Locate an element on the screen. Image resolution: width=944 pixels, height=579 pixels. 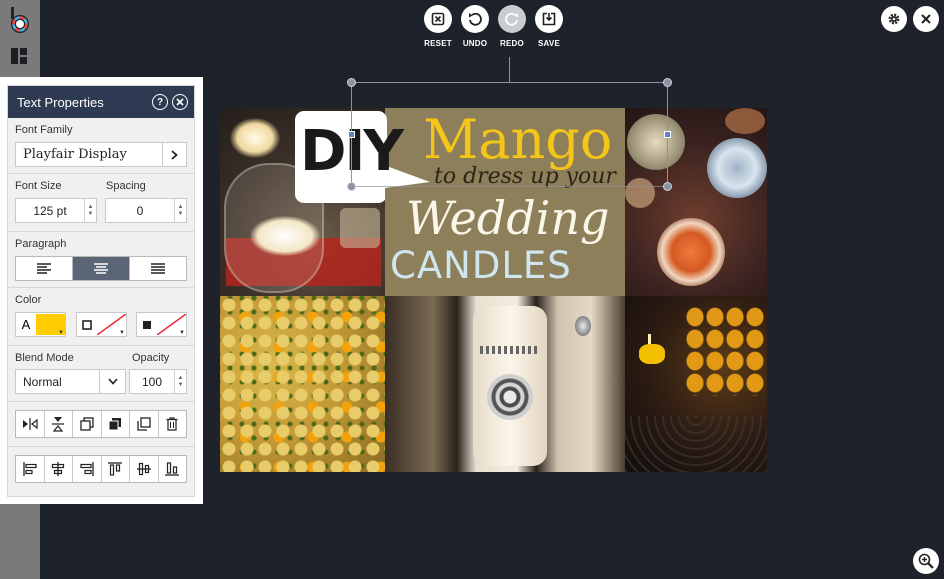
undo-label: UNDO is located at coordinates (475, 43).